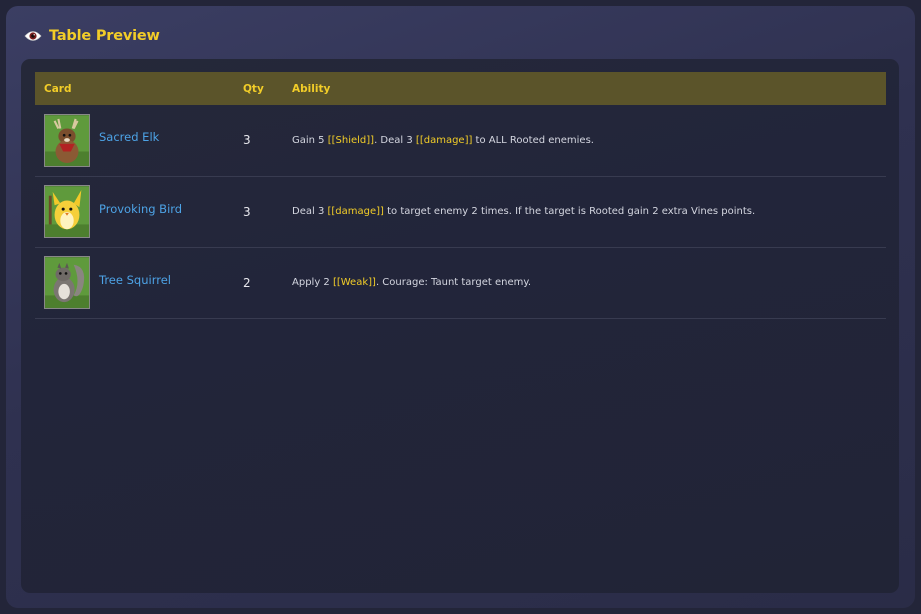 The image size is (921, 614). What do you see at coordinates (460, 88) in the screenshot?
I see `table-header-row: Card Qty Ability` at bounding box center [460, 88].